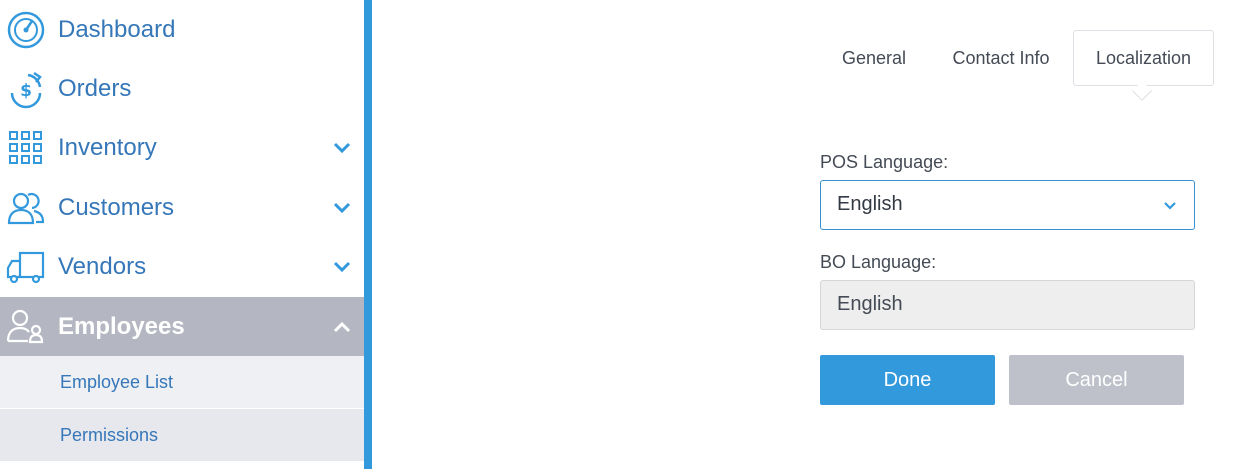 This screenshot has width=1243, height=469. Describe the element at coordinates (1007, 305) in the screenshot. I see `bo-language-field: English` at that location.